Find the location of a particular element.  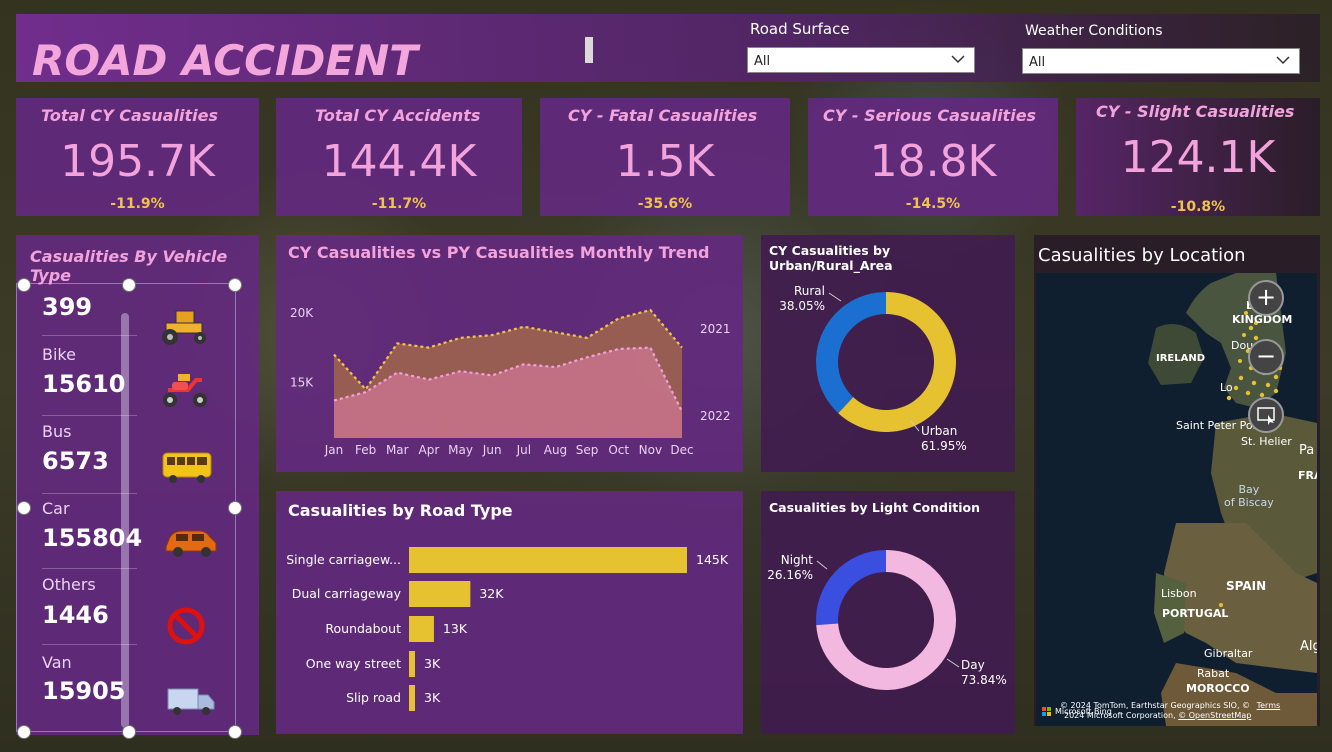

kpi-delta: -14.5% is located at coordinates (933, 204).